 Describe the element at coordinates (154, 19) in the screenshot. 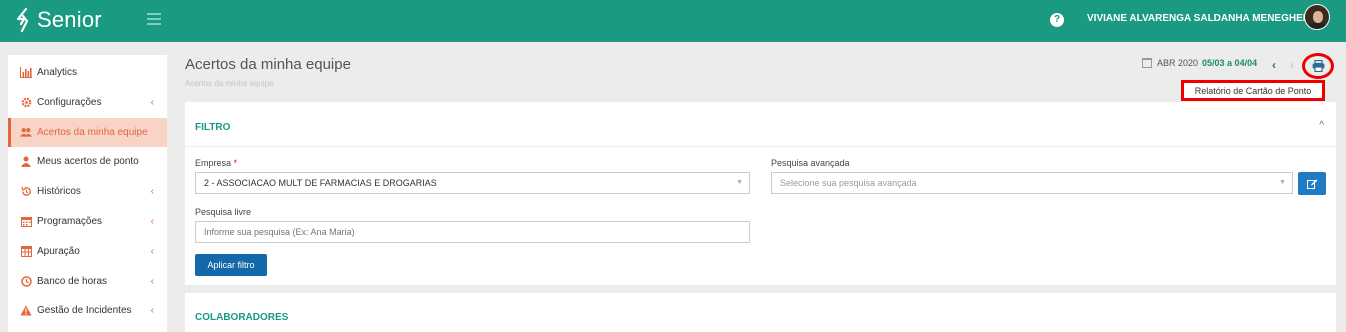

I see `menu-toggle-icon` at that location.